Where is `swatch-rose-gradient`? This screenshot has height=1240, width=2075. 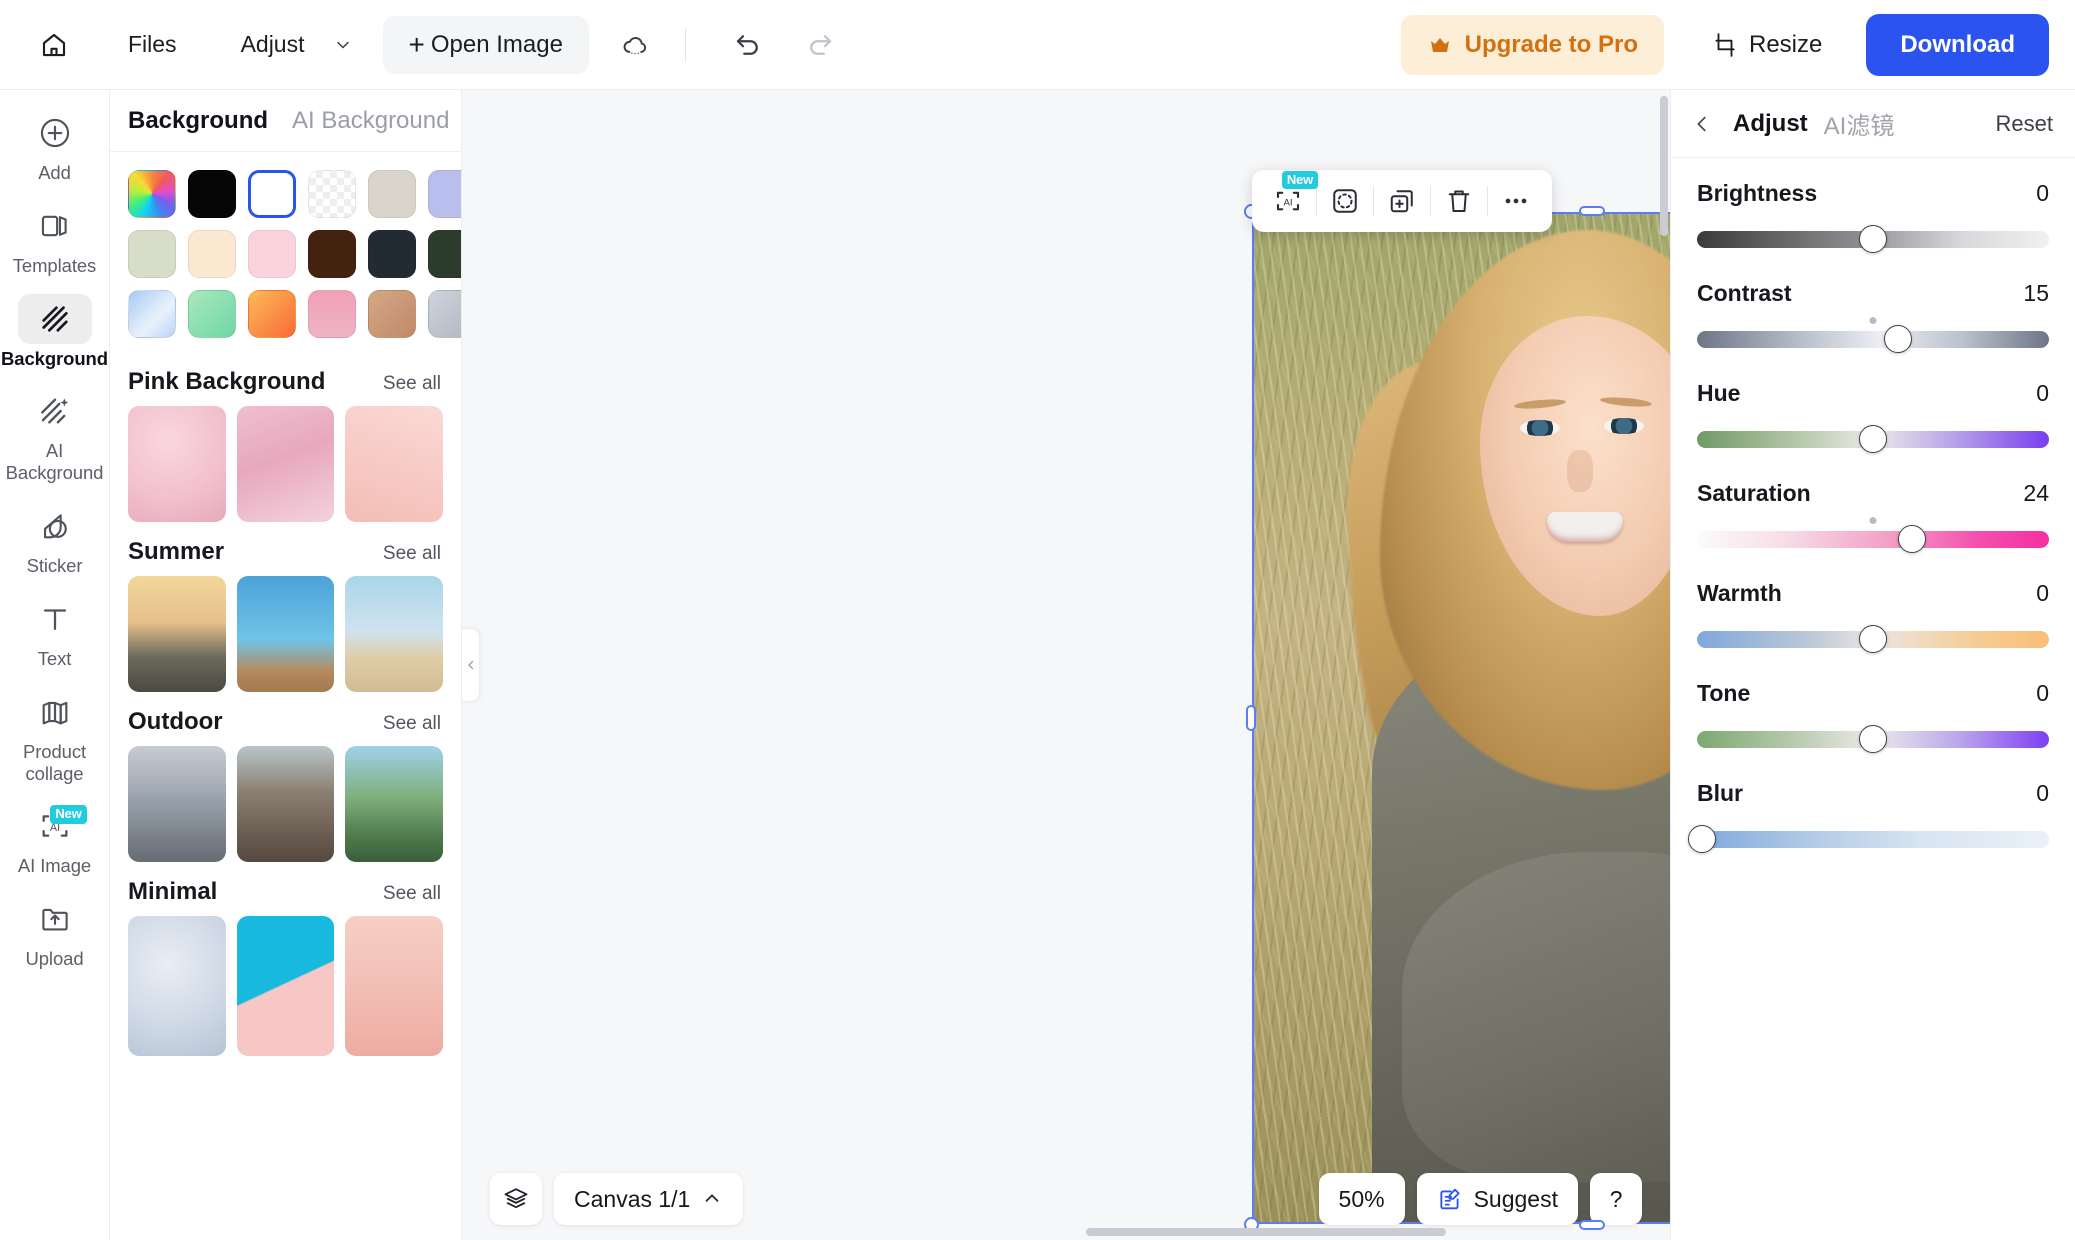 swatch-rose-gradient is located at coordinates (332, 314).